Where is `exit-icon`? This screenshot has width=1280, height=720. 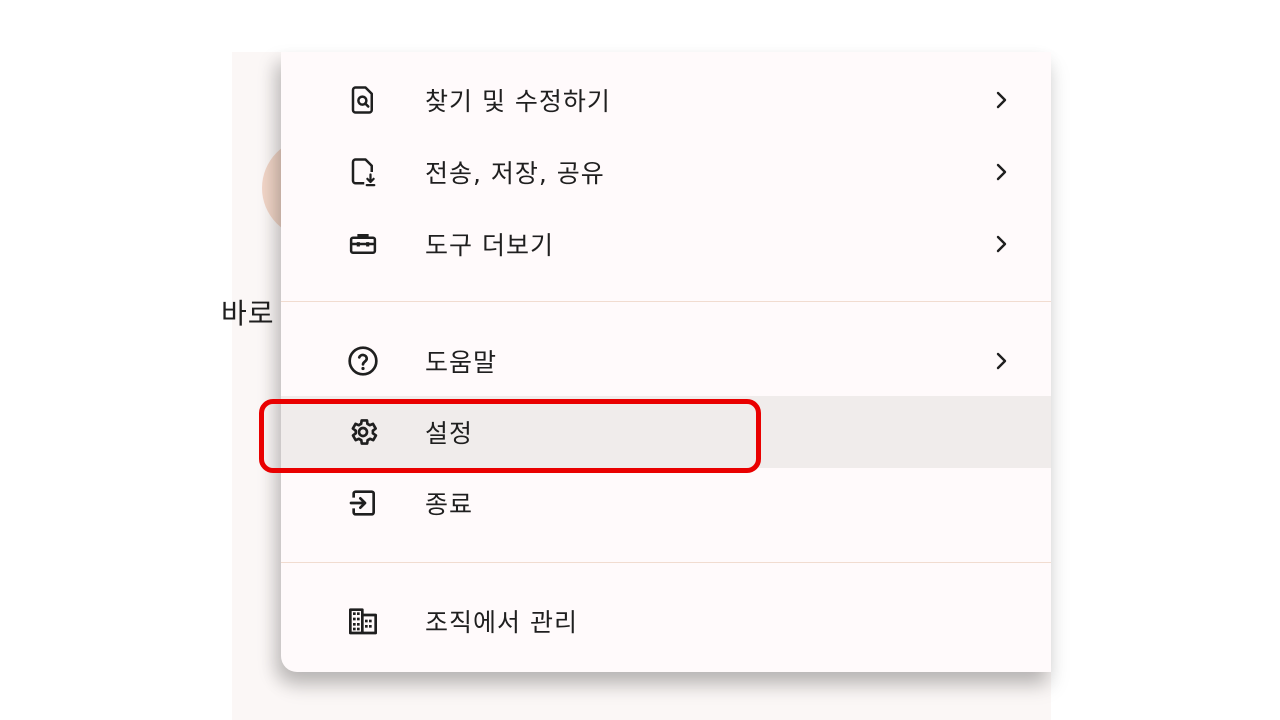 exit-icon is located at coordinates (363, 503).